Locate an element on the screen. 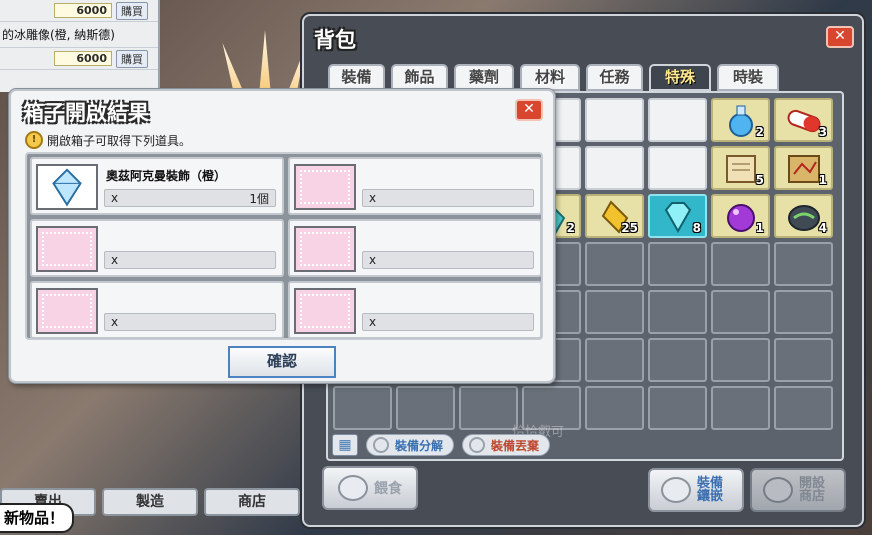 This screenshot has height=535, width=872. treasure-map-icon is located at coordinates (804, 169).